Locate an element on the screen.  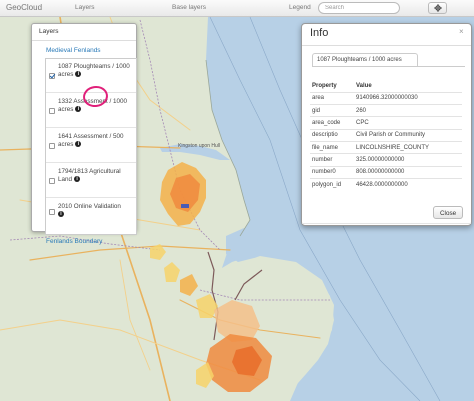
table-row: descriptio Civil Parish or Community is located at coordinates (386, 135).